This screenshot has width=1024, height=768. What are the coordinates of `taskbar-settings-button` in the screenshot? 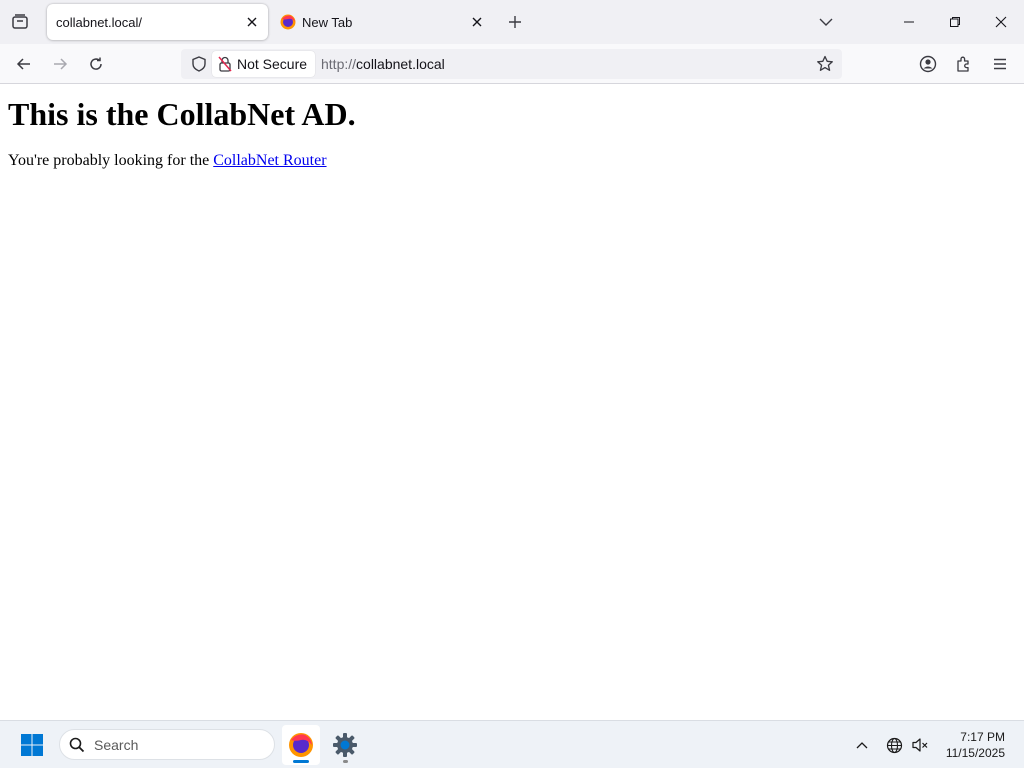 It's located at (345, 745).